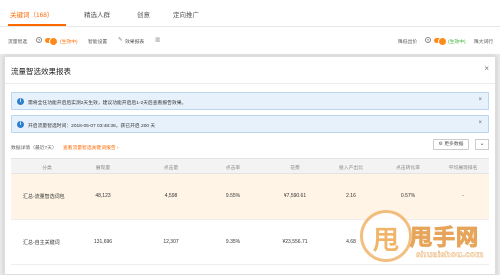 This screenshot has width=500, height=275. Describe the element at coordinates (484, 42) in the screenshot. I see `lower-bid-tail: 降大词行` at that location.